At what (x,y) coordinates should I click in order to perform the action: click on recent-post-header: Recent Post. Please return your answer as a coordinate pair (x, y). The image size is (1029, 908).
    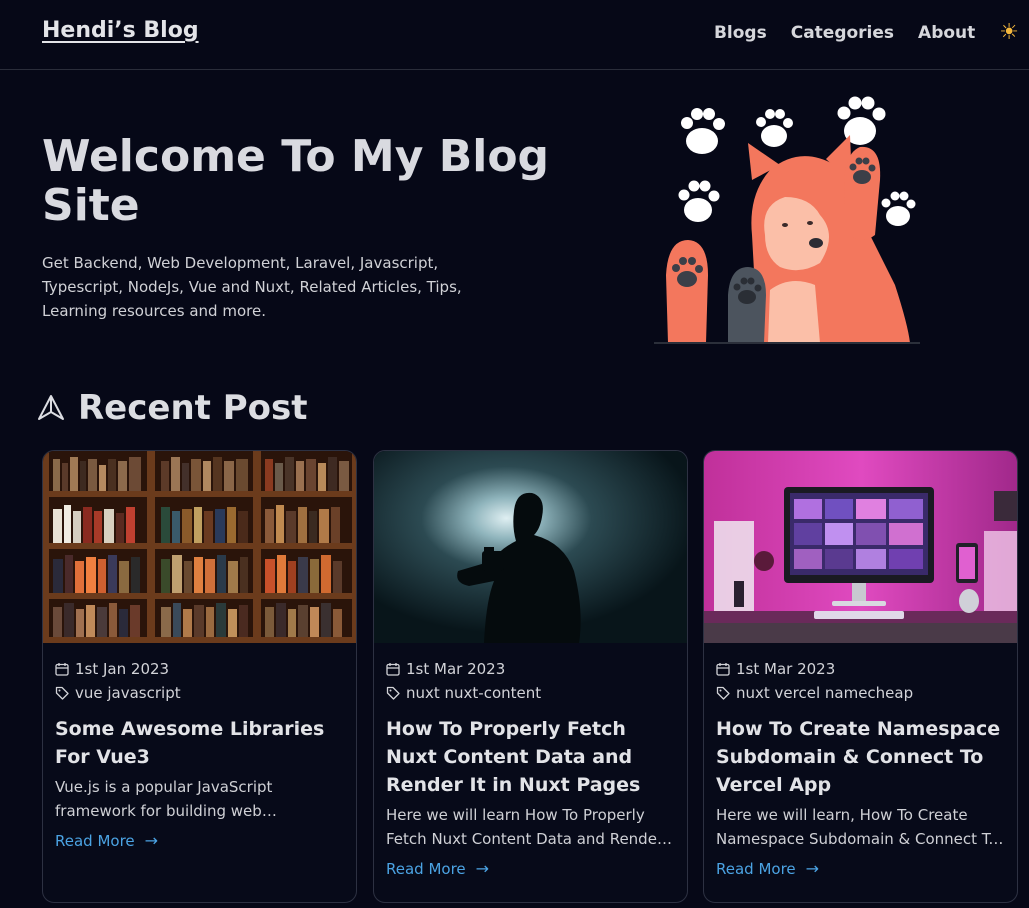
    Looking at the image, I should click on (172, 408).